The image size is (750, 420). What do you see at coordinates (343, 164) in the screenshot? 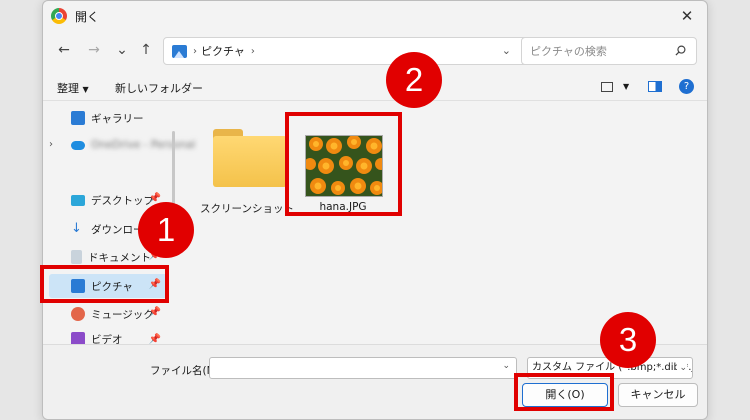
I see `highlight-hana-jpg` at bounding box center [343, 164].